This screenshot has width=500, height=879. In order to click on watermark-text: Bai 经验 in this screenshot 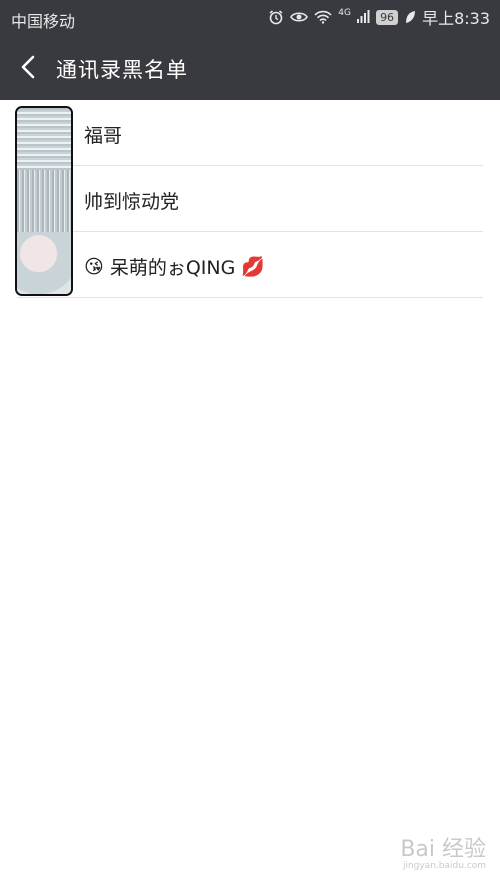, I will do `click(443, 849)`.